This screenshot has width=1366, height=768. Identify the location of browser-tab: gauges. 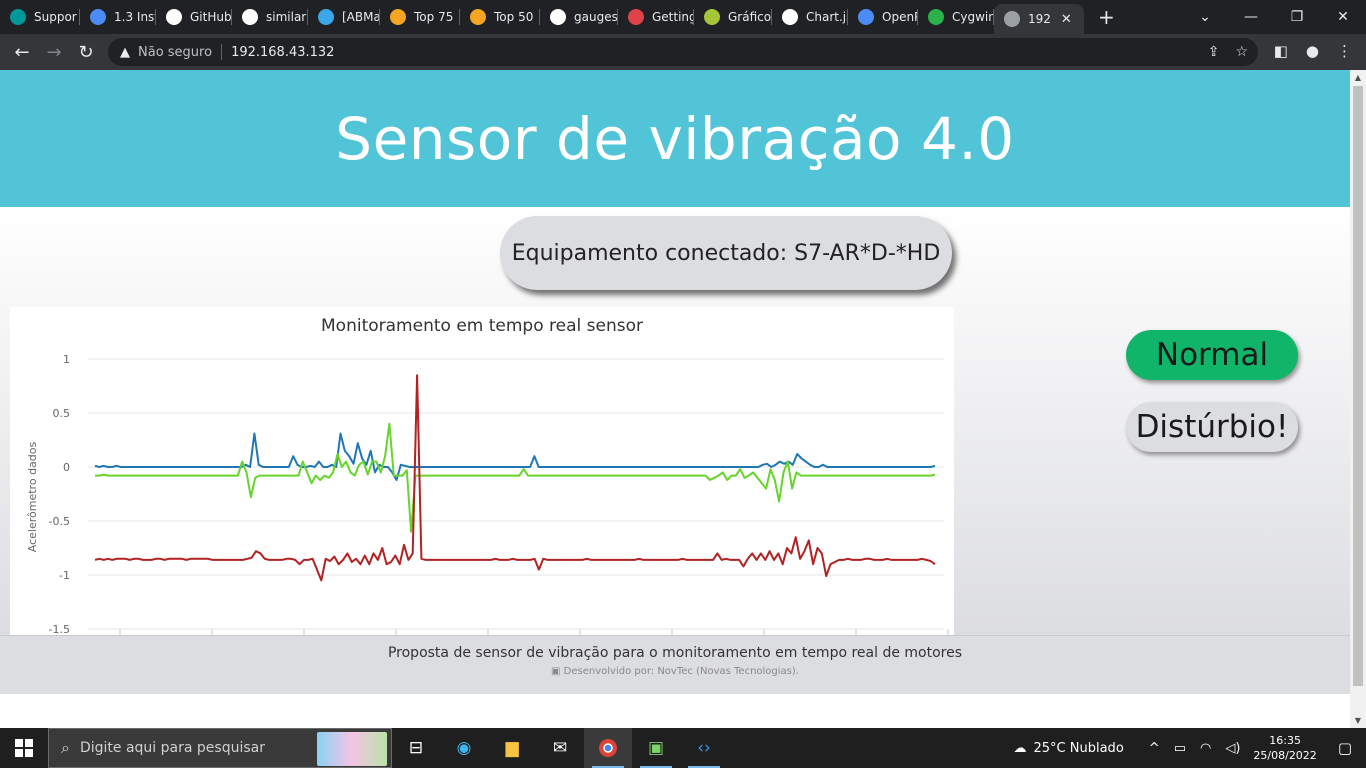
(579, 17).